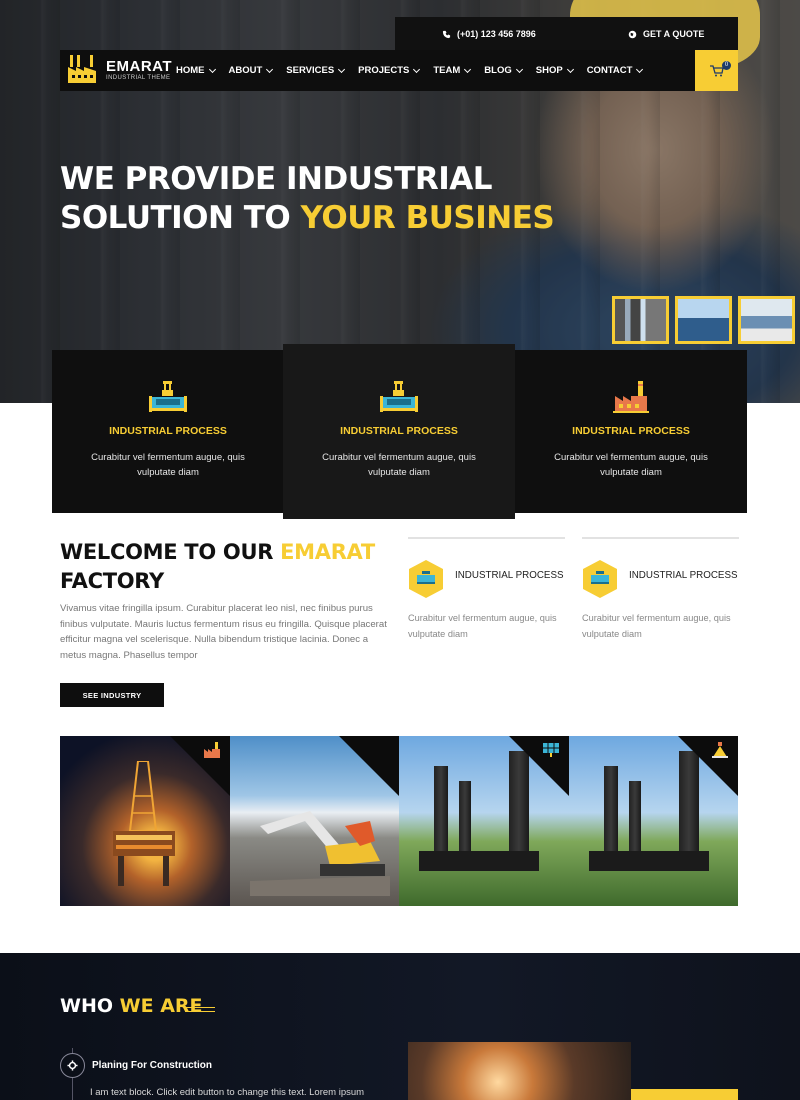 The width and height of the screenshot is (800, 1100). I want to click on nav-item-shop: SHOP, so click(555, 70).